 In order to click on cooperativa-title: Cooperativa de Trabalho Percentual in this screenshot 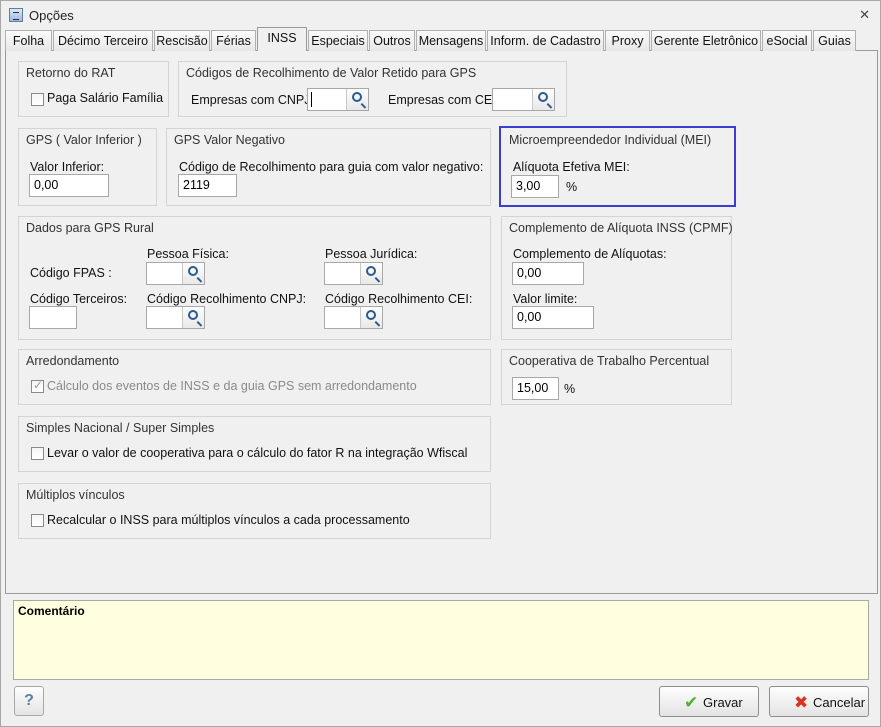, I will do `click(609, 361)`.